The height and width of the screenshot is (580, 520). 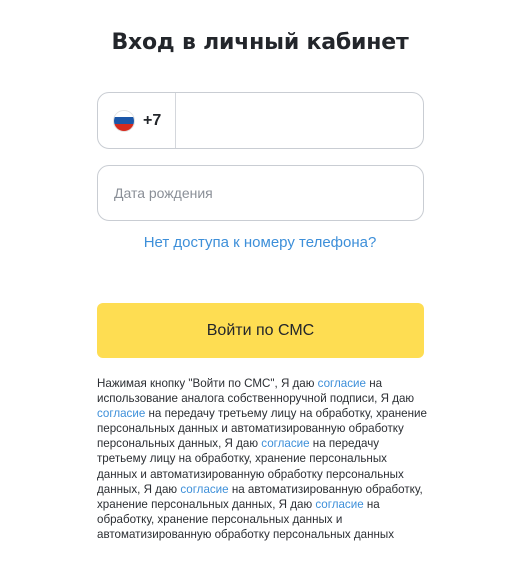 I want to click on consent-link-2: согласие, so click(x=121, y=413).